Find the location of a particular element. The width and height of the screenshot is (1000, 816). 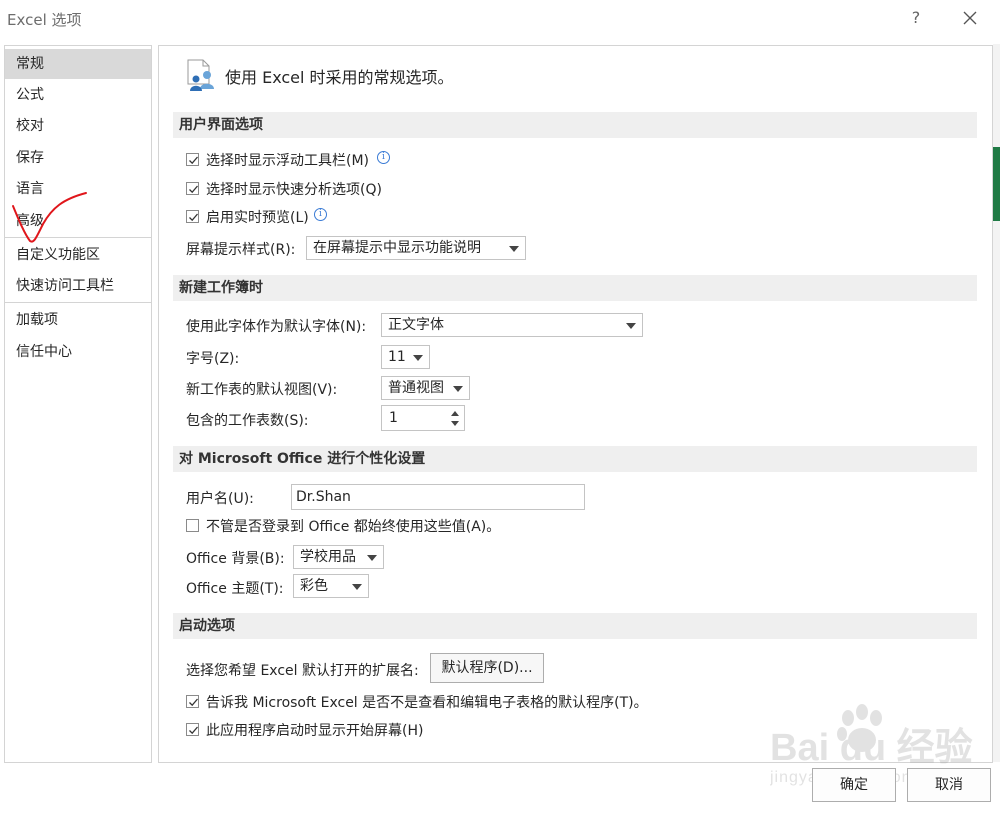

background-window-edge is located at coordinates (996, 403).